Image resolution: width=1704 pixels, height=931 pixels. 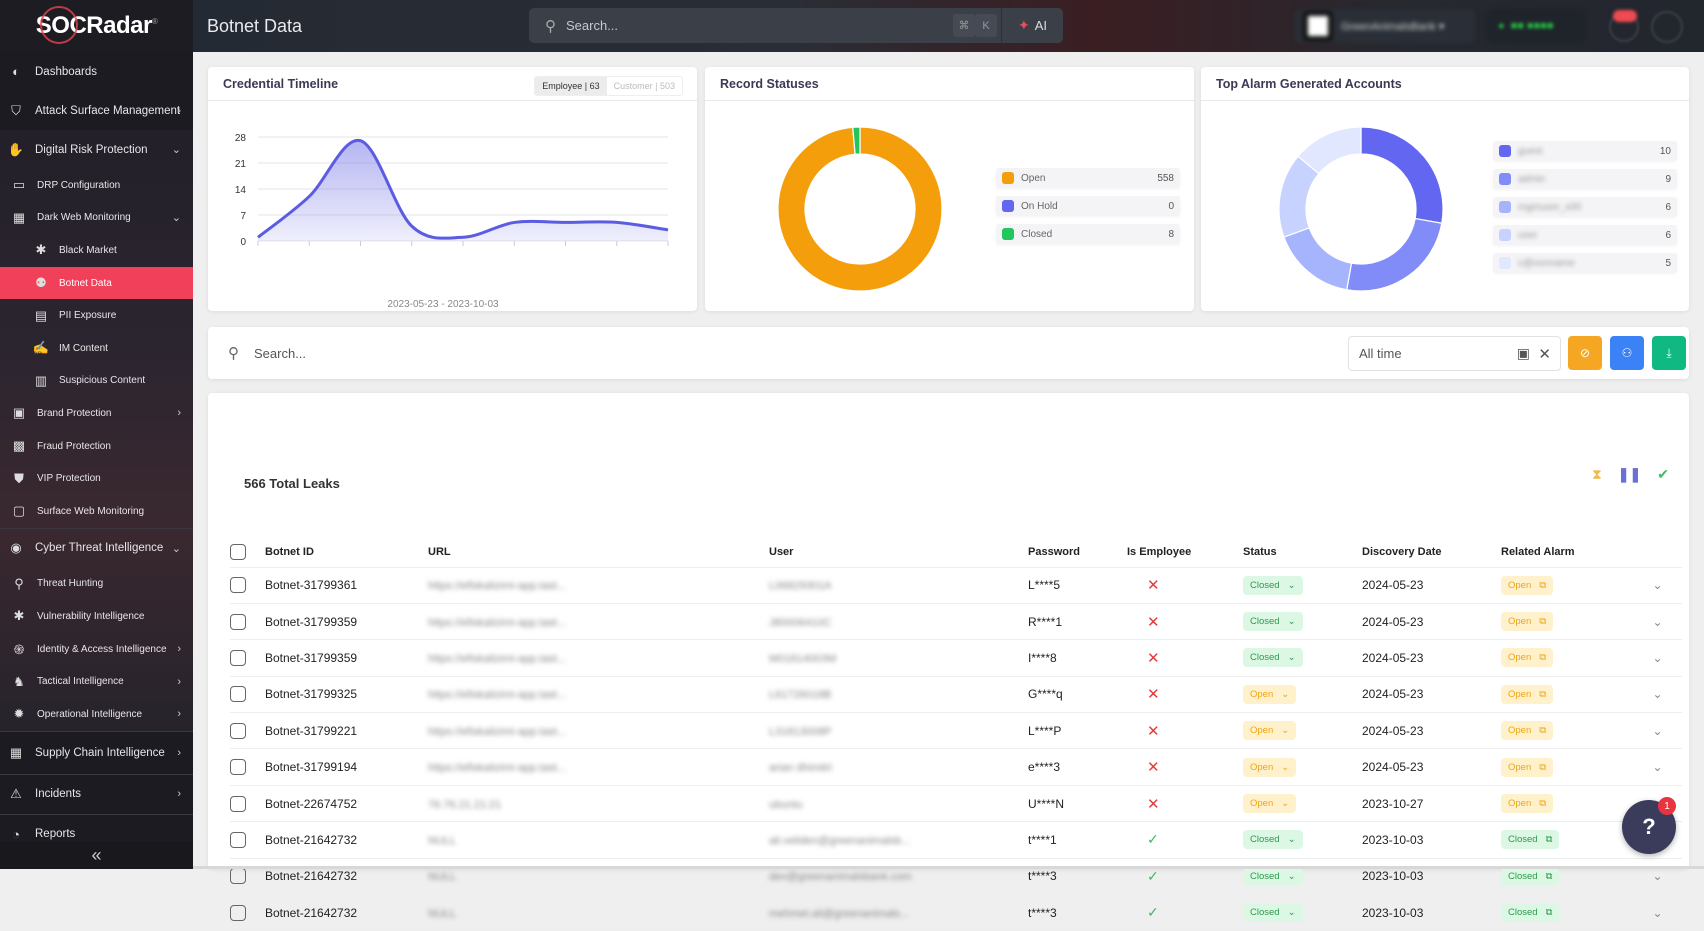 I want to click on user-menu-button, so click(x=1667, y=27).